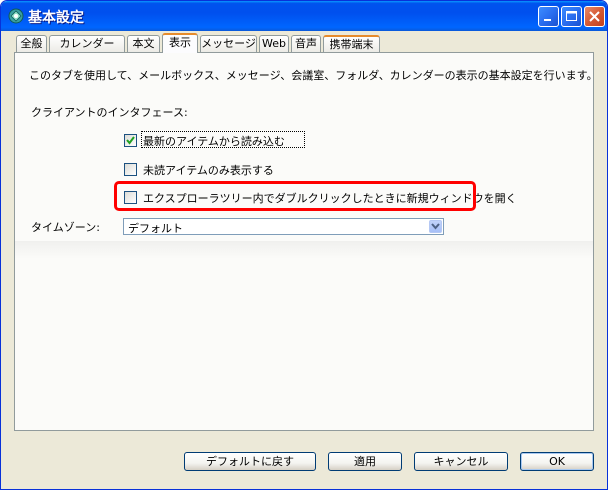  What do you see at coordinates (295, 196) in the screenshot?
I see `highlight-box` at bounding box center [295, 196].